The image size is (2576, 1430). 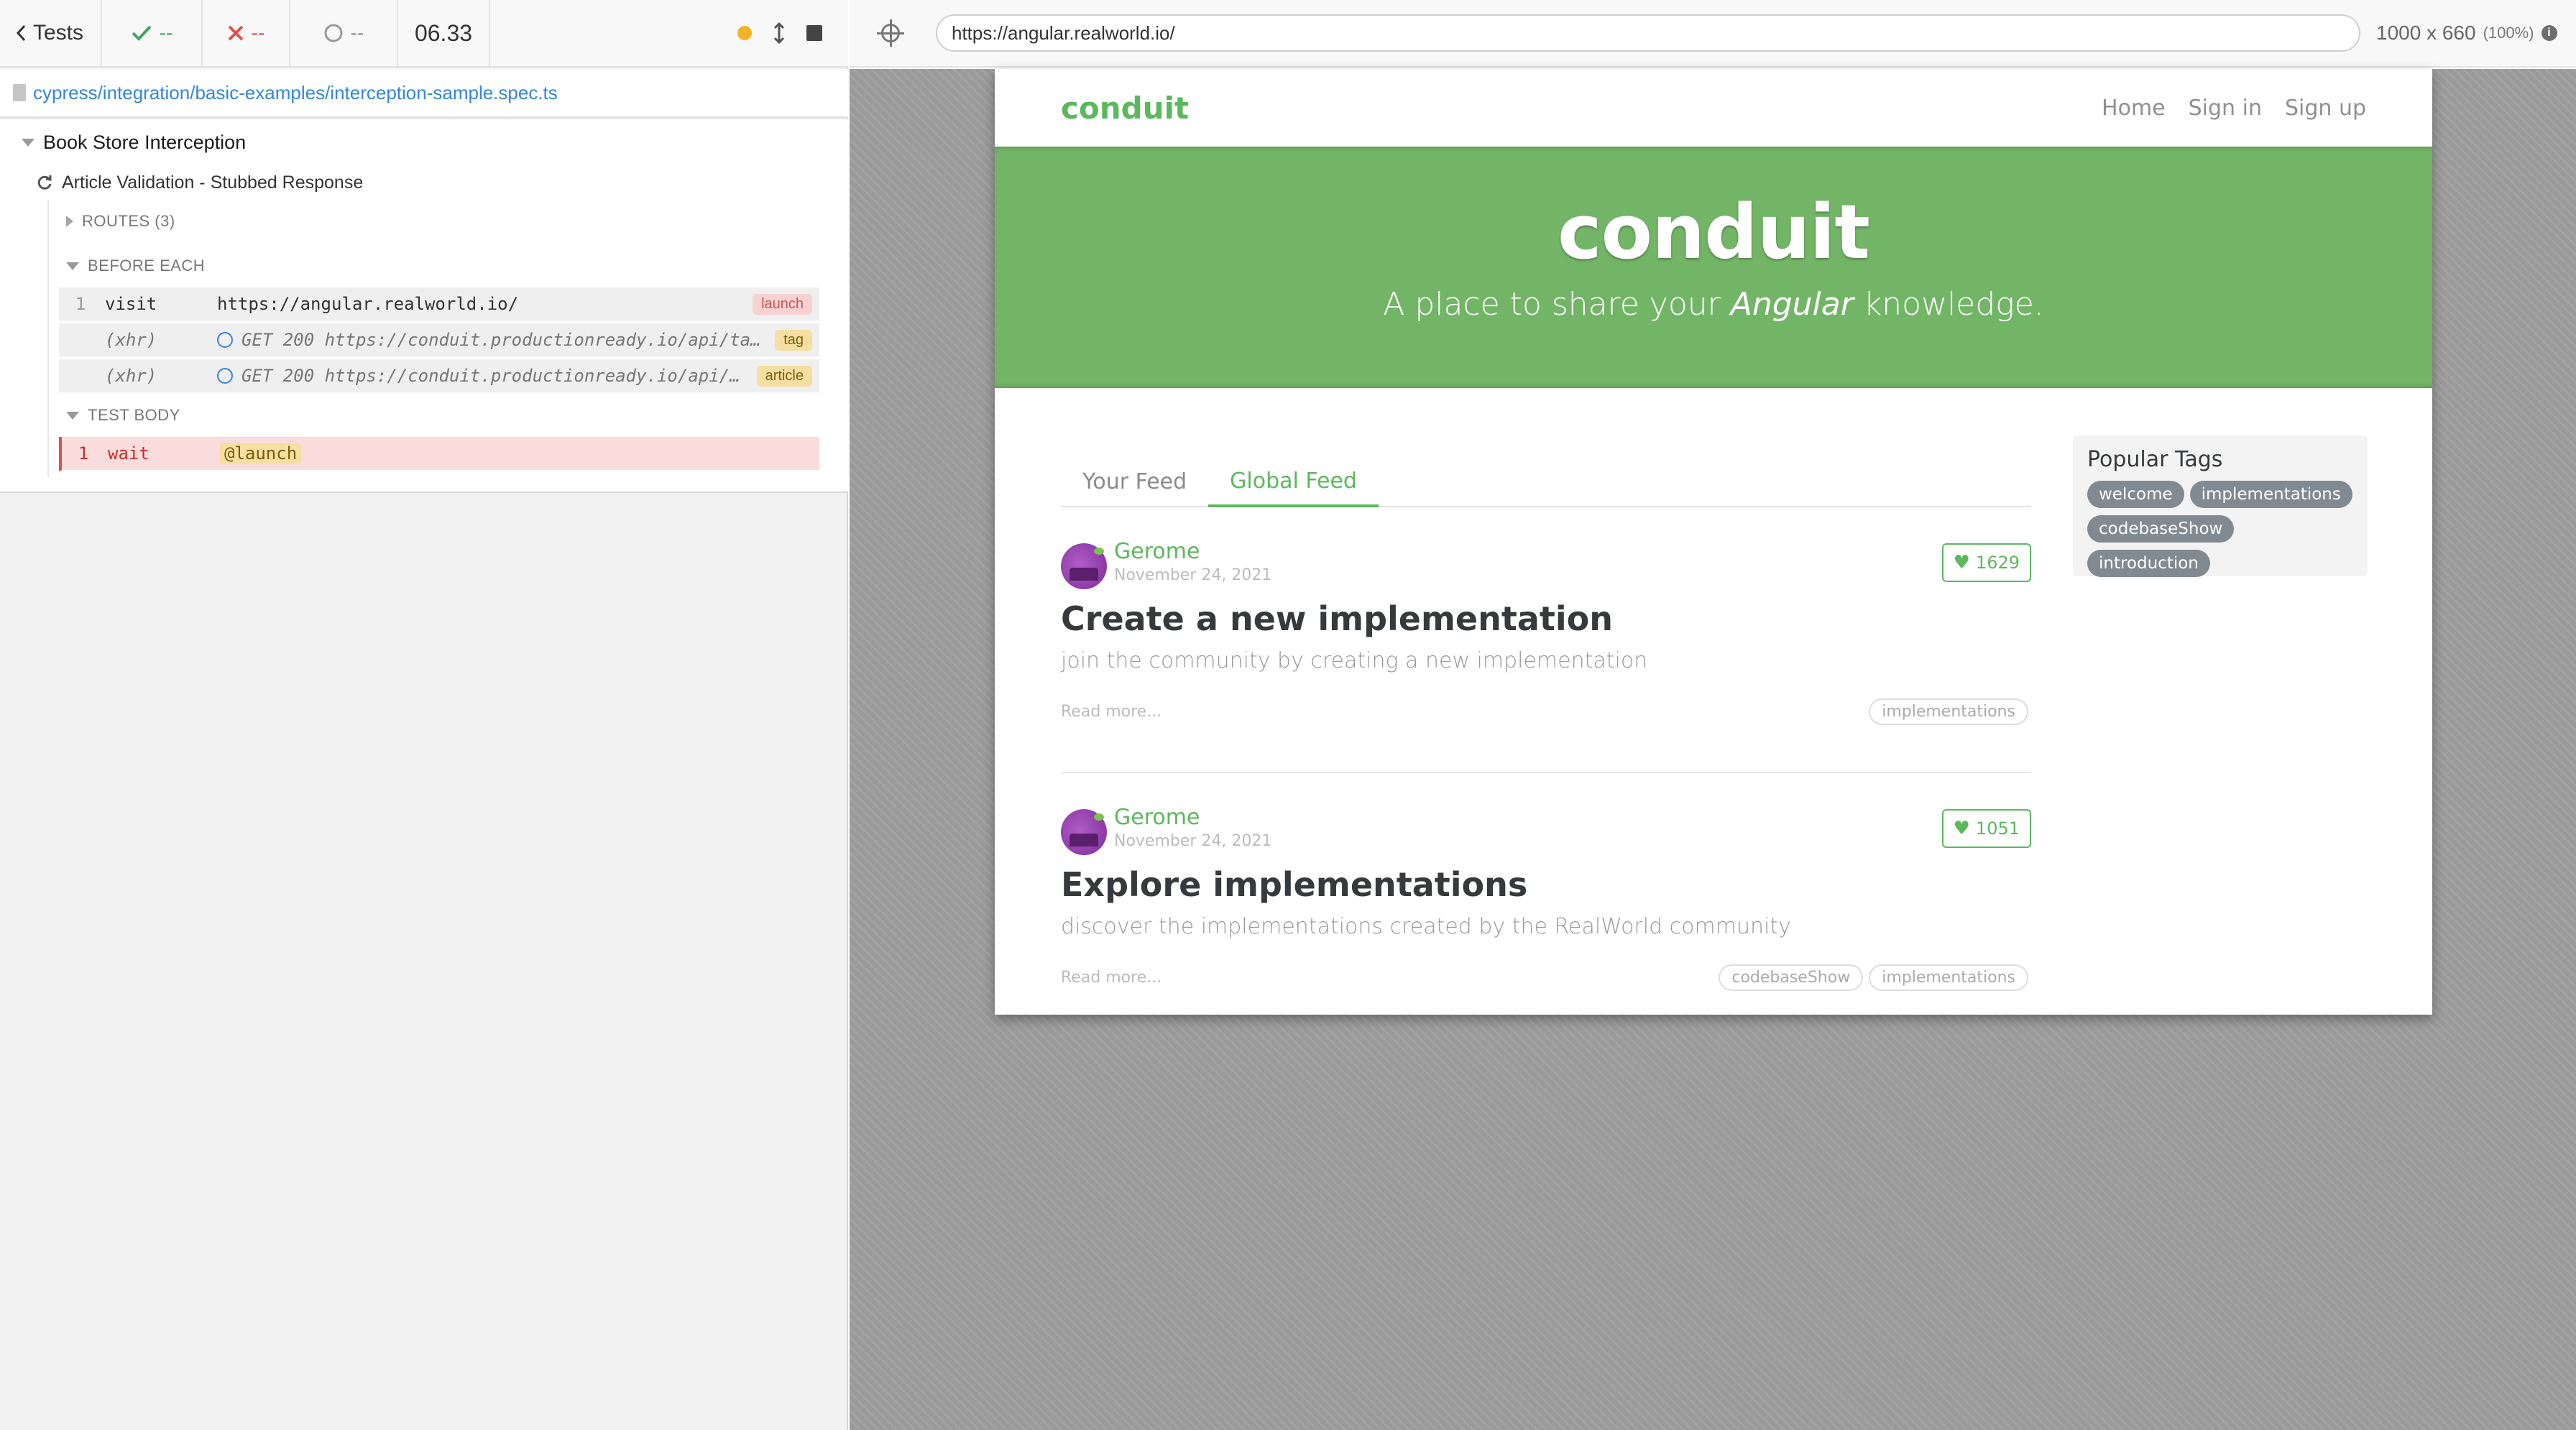 I want to click on tag-pill-implementations: implementations, so click(x=2270, y=494).